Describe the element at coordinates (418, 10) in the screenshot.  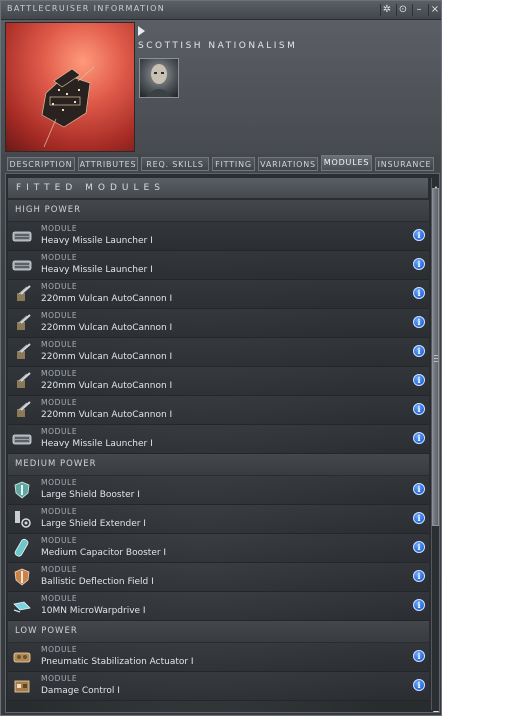
I see `minimize-button: –` at that location.